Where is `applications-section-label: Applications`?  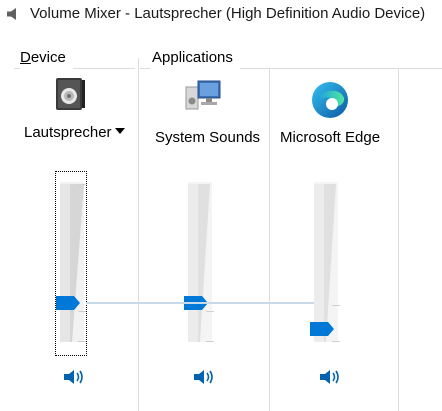 applications-section-label: Applications is located at coordinates (192, 57).